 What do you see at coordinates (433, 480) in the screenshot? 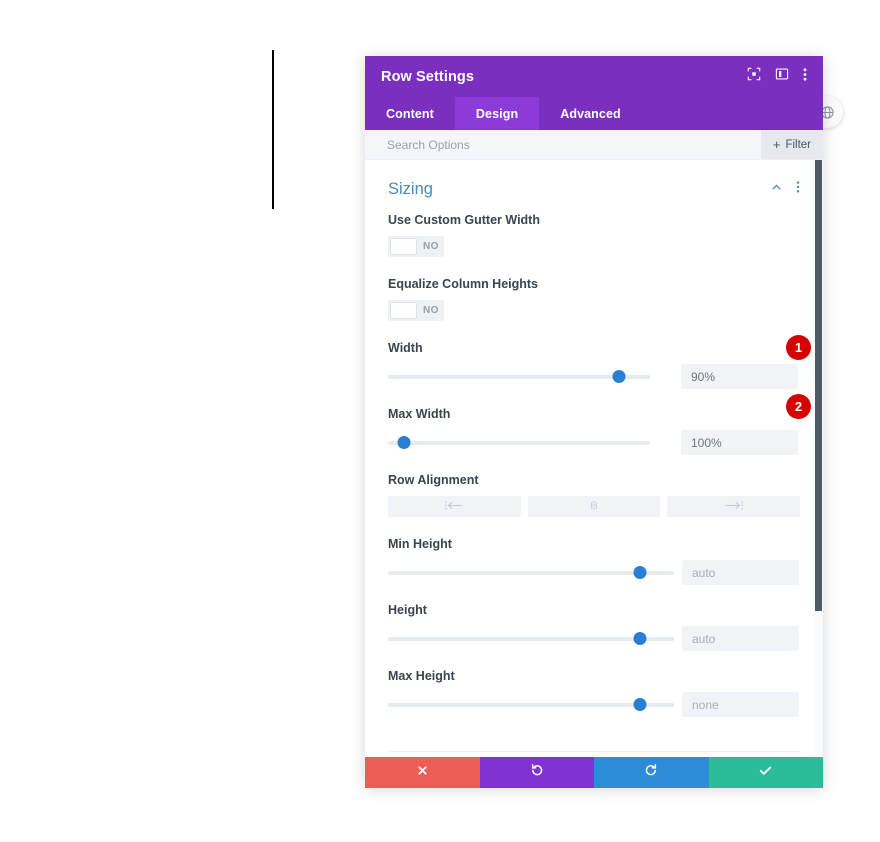
I see `field-label: Row Alignment` at bounding box center [433, 480].